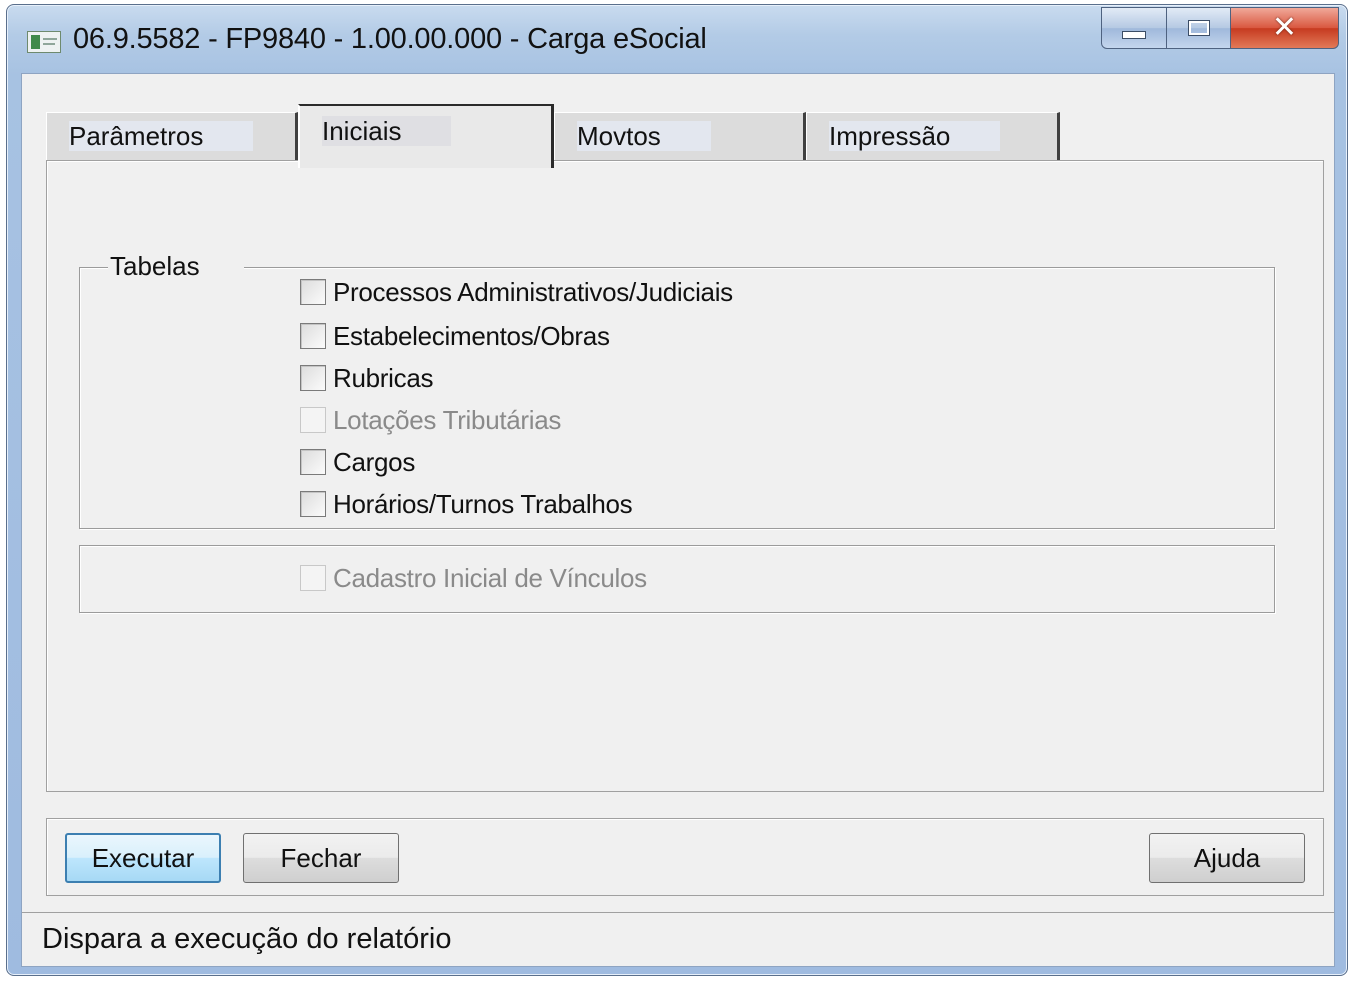 Image resolution: width=1356 pixels, height=981 pixels. What do you see at coordinates (247, 939) in the screenshot?
I see `status-text: Dispara a execução do relatório` at bounding box center [247, 939].